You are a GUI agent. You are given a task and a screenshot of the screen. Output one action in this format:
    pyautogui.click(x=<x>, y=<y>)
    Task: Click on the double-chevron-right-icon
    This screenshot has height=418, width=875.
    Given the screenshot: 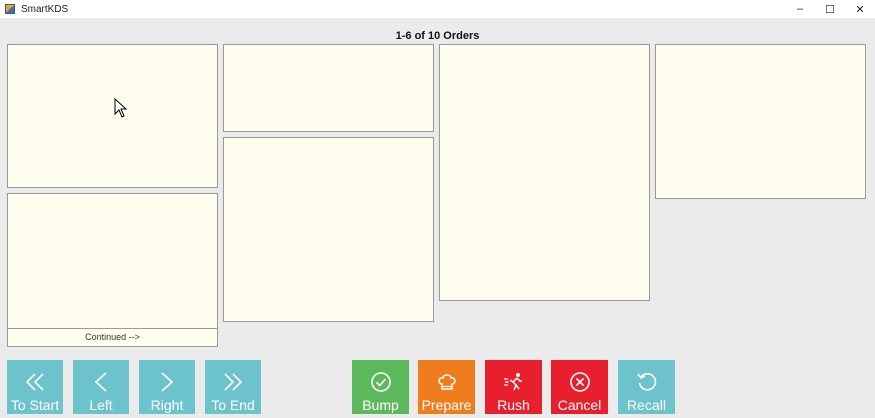 What is the action you would take?
    pyautogui.click(x=233, y=382)
    